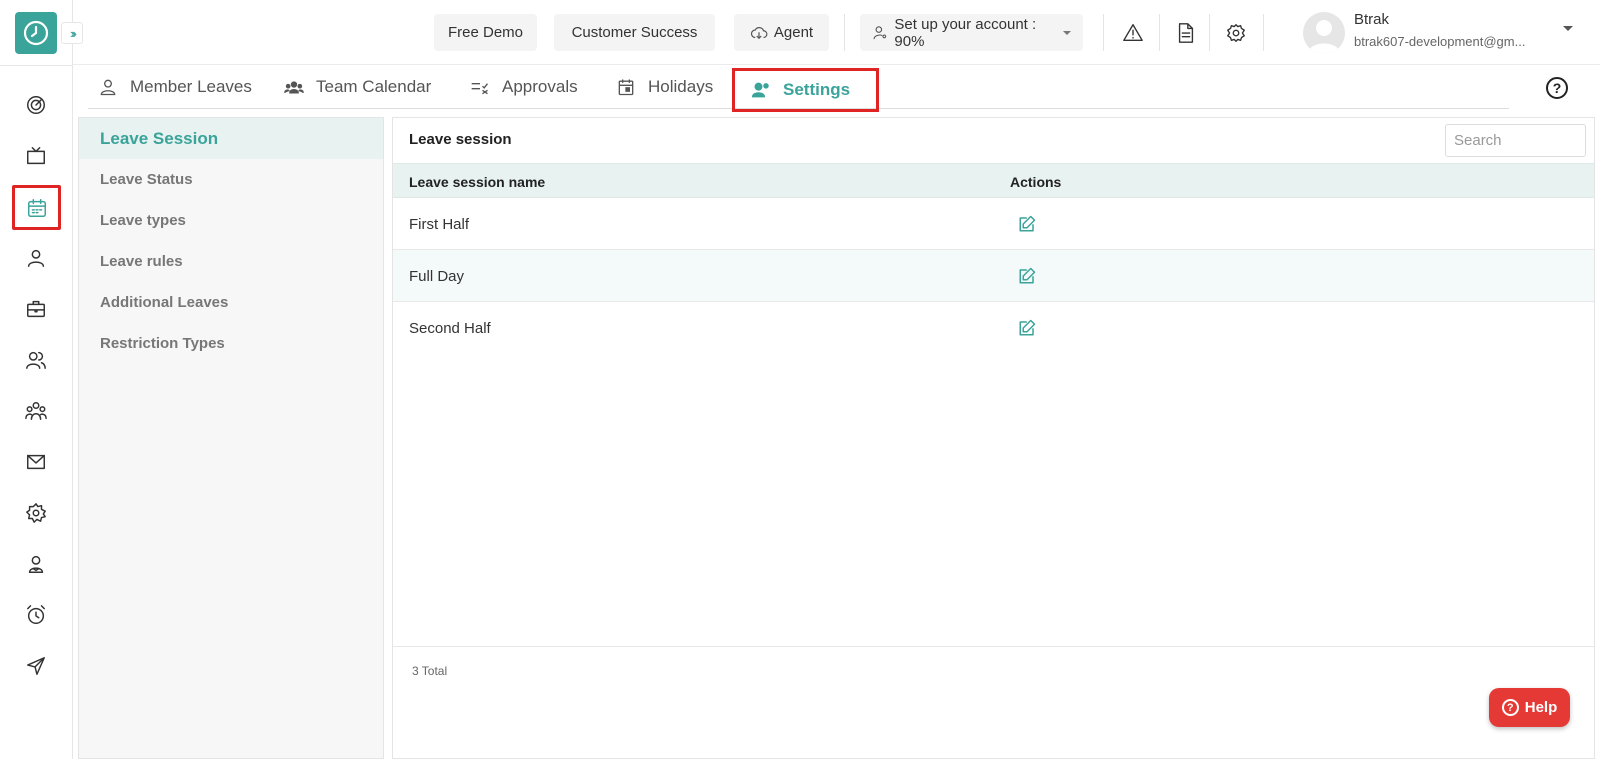  I want to click on rail-timesheet, so click(36, 615).